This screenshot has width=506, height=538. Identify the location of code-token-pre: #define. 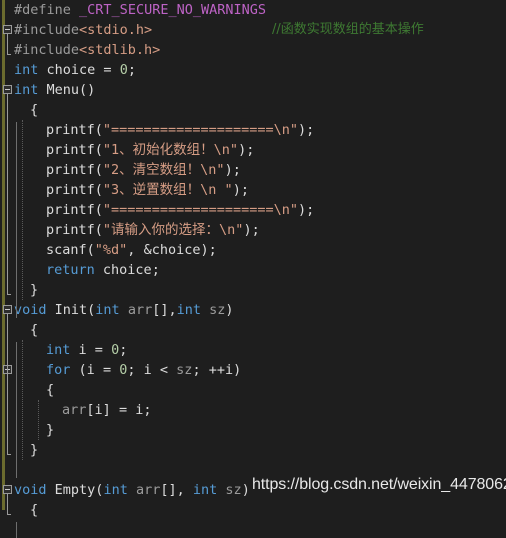
(42, 10).